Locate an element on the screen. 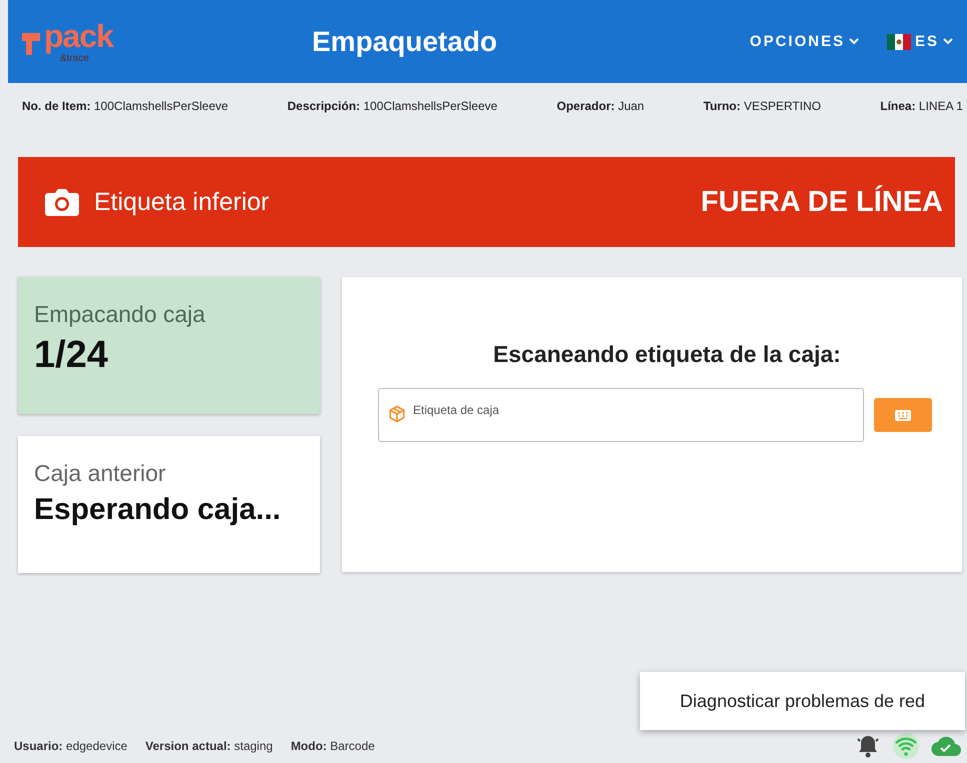  cloud-check-icon is located at coordinates (946, 746).